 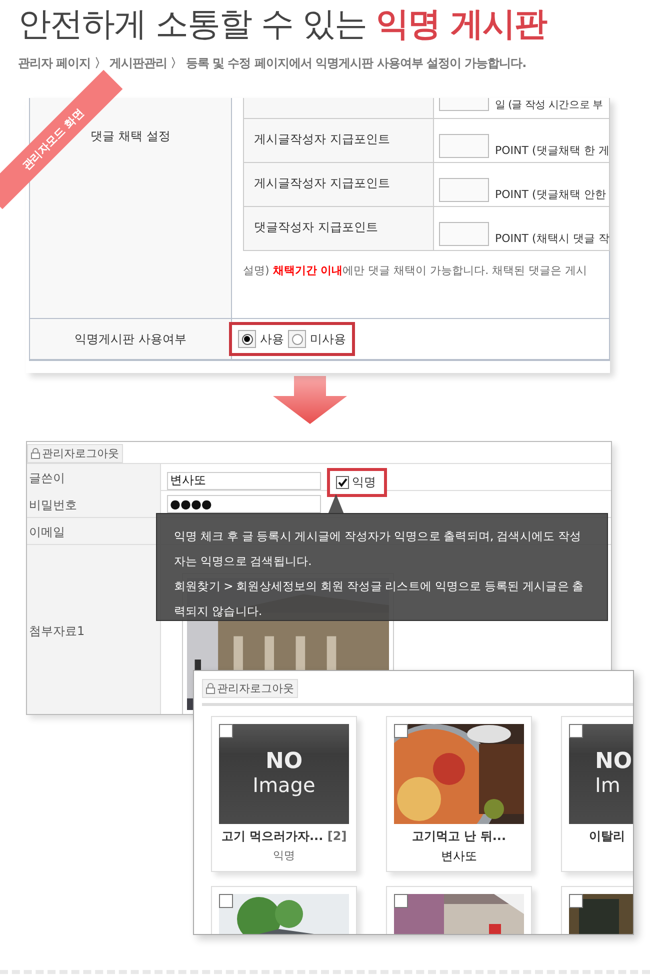 What do you see at coordinates (283, 24) in the screenshot?
I see `page-title: 안전하게 소통할 수 있는 익명 게시판` at bounding box center [283, 24].